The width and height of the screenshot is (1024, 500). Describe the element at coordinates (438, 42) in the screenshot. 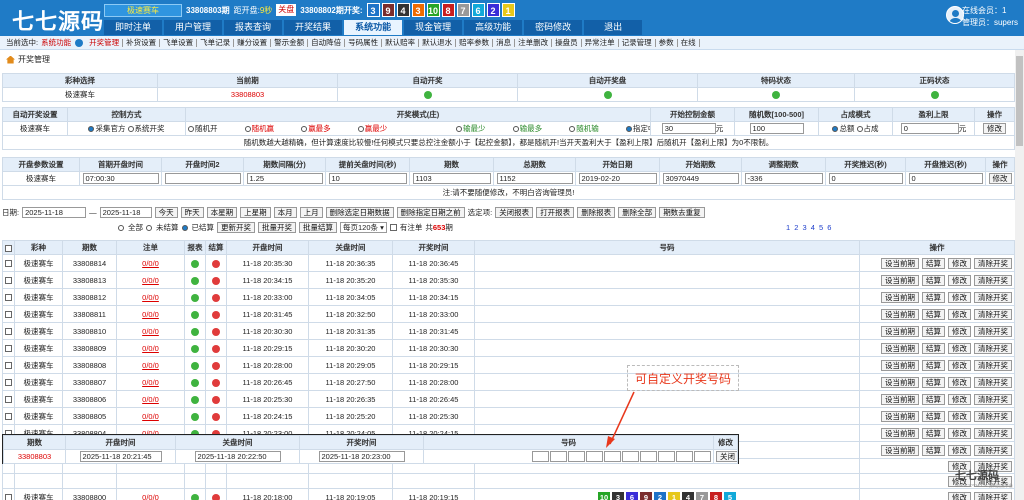

I see `sub-nav-item: 默认退水` at that location.